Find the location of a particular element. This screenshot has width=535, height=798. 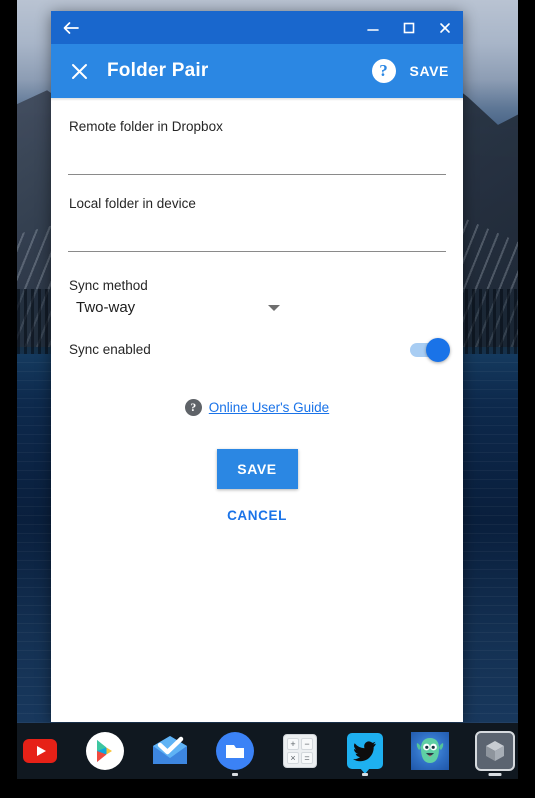

remote-folder-input is located at coordinates (257, 160).